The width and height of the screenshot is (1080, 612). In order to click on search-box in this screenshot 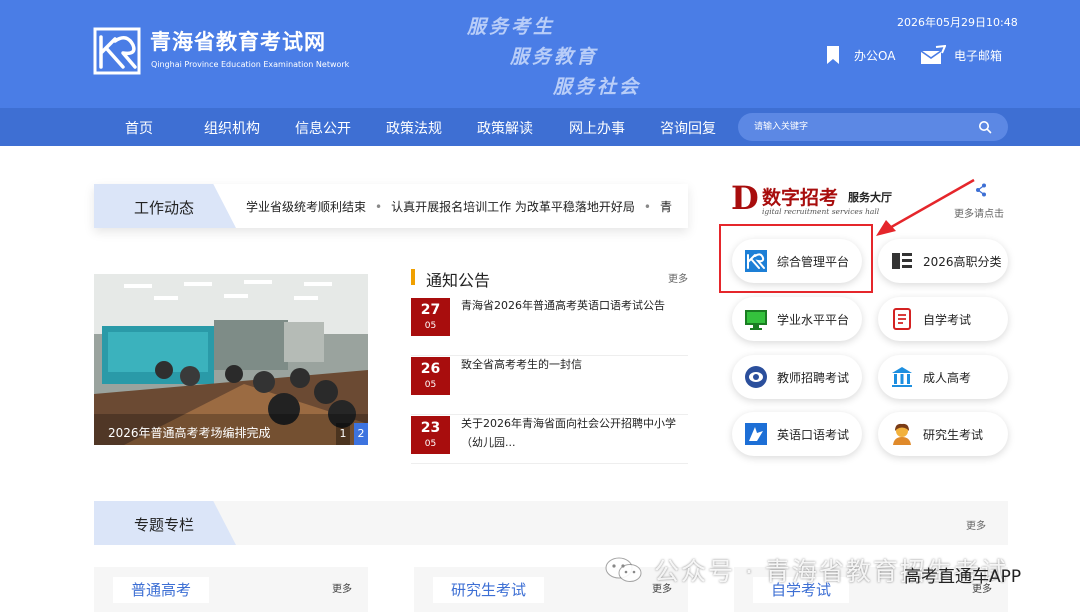, I will do `click(873, 127)`.